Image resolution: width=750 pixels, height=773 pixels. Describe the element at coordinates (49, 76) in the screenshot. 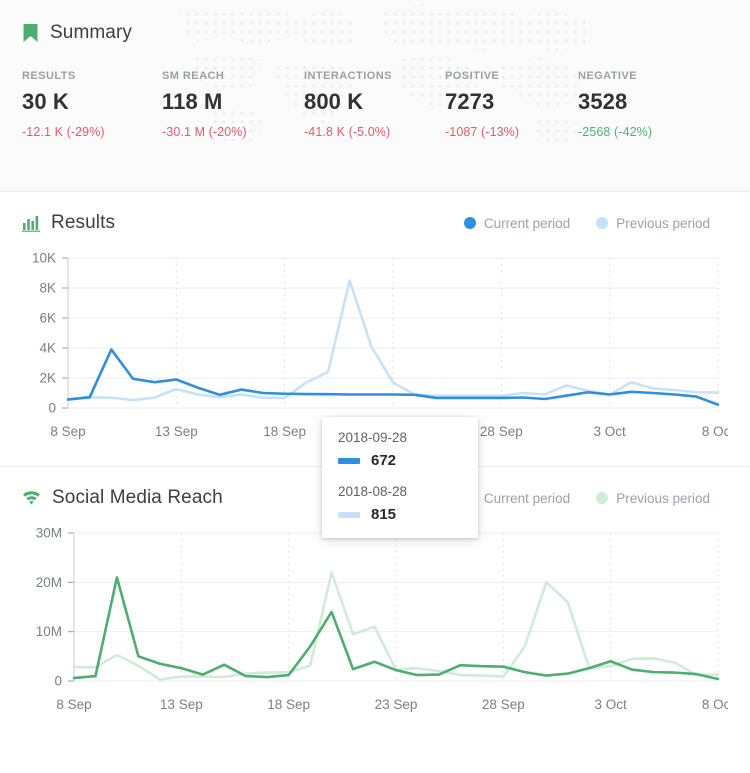

I see `metric-label: RESULTS` at that location.